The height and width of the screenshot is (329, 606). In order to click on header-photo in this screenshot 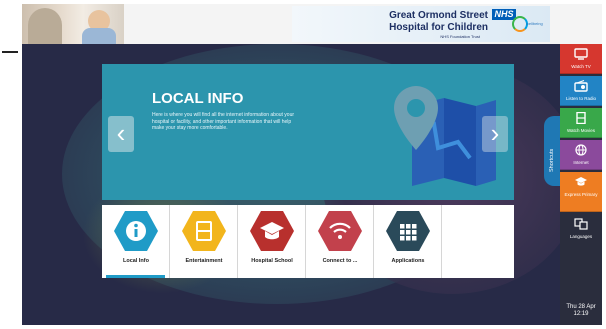, I will do `click(73, 24)`.